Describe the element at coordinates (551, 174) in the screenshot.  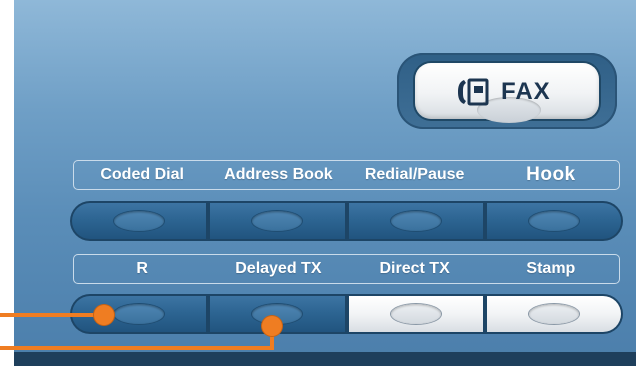
I see `label-hook: Hook` at that location.